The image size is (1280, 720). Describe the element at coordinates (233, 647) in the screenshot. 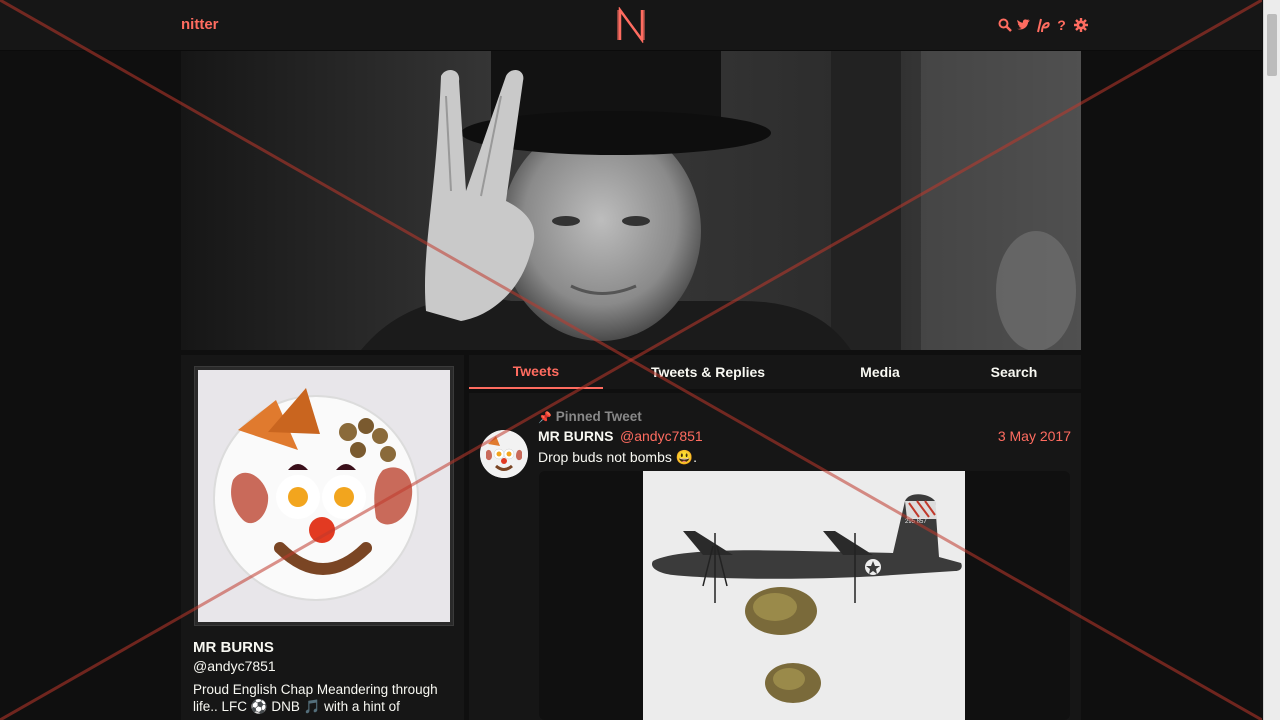

I see `profile-name: MR BURNS` at that location.